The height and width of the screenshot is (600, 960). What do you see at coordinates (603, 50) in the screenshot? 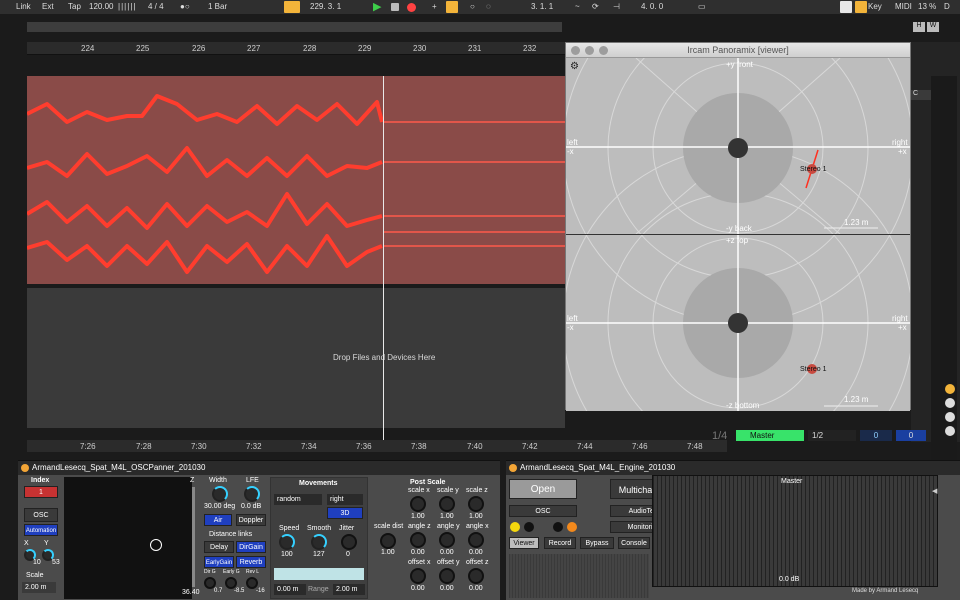
I see `zoom-window-icon` at bounding box center [603, 50].